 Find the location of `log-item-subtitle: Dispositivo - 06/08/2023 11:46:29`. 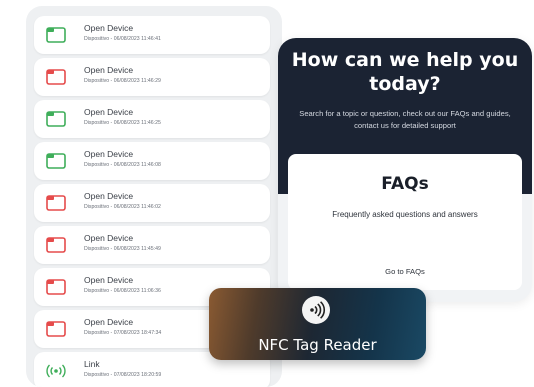

log-item-subtitle: Dispositivo - 06/08/2023 11:46:29 is located at coordinates (122, 81).